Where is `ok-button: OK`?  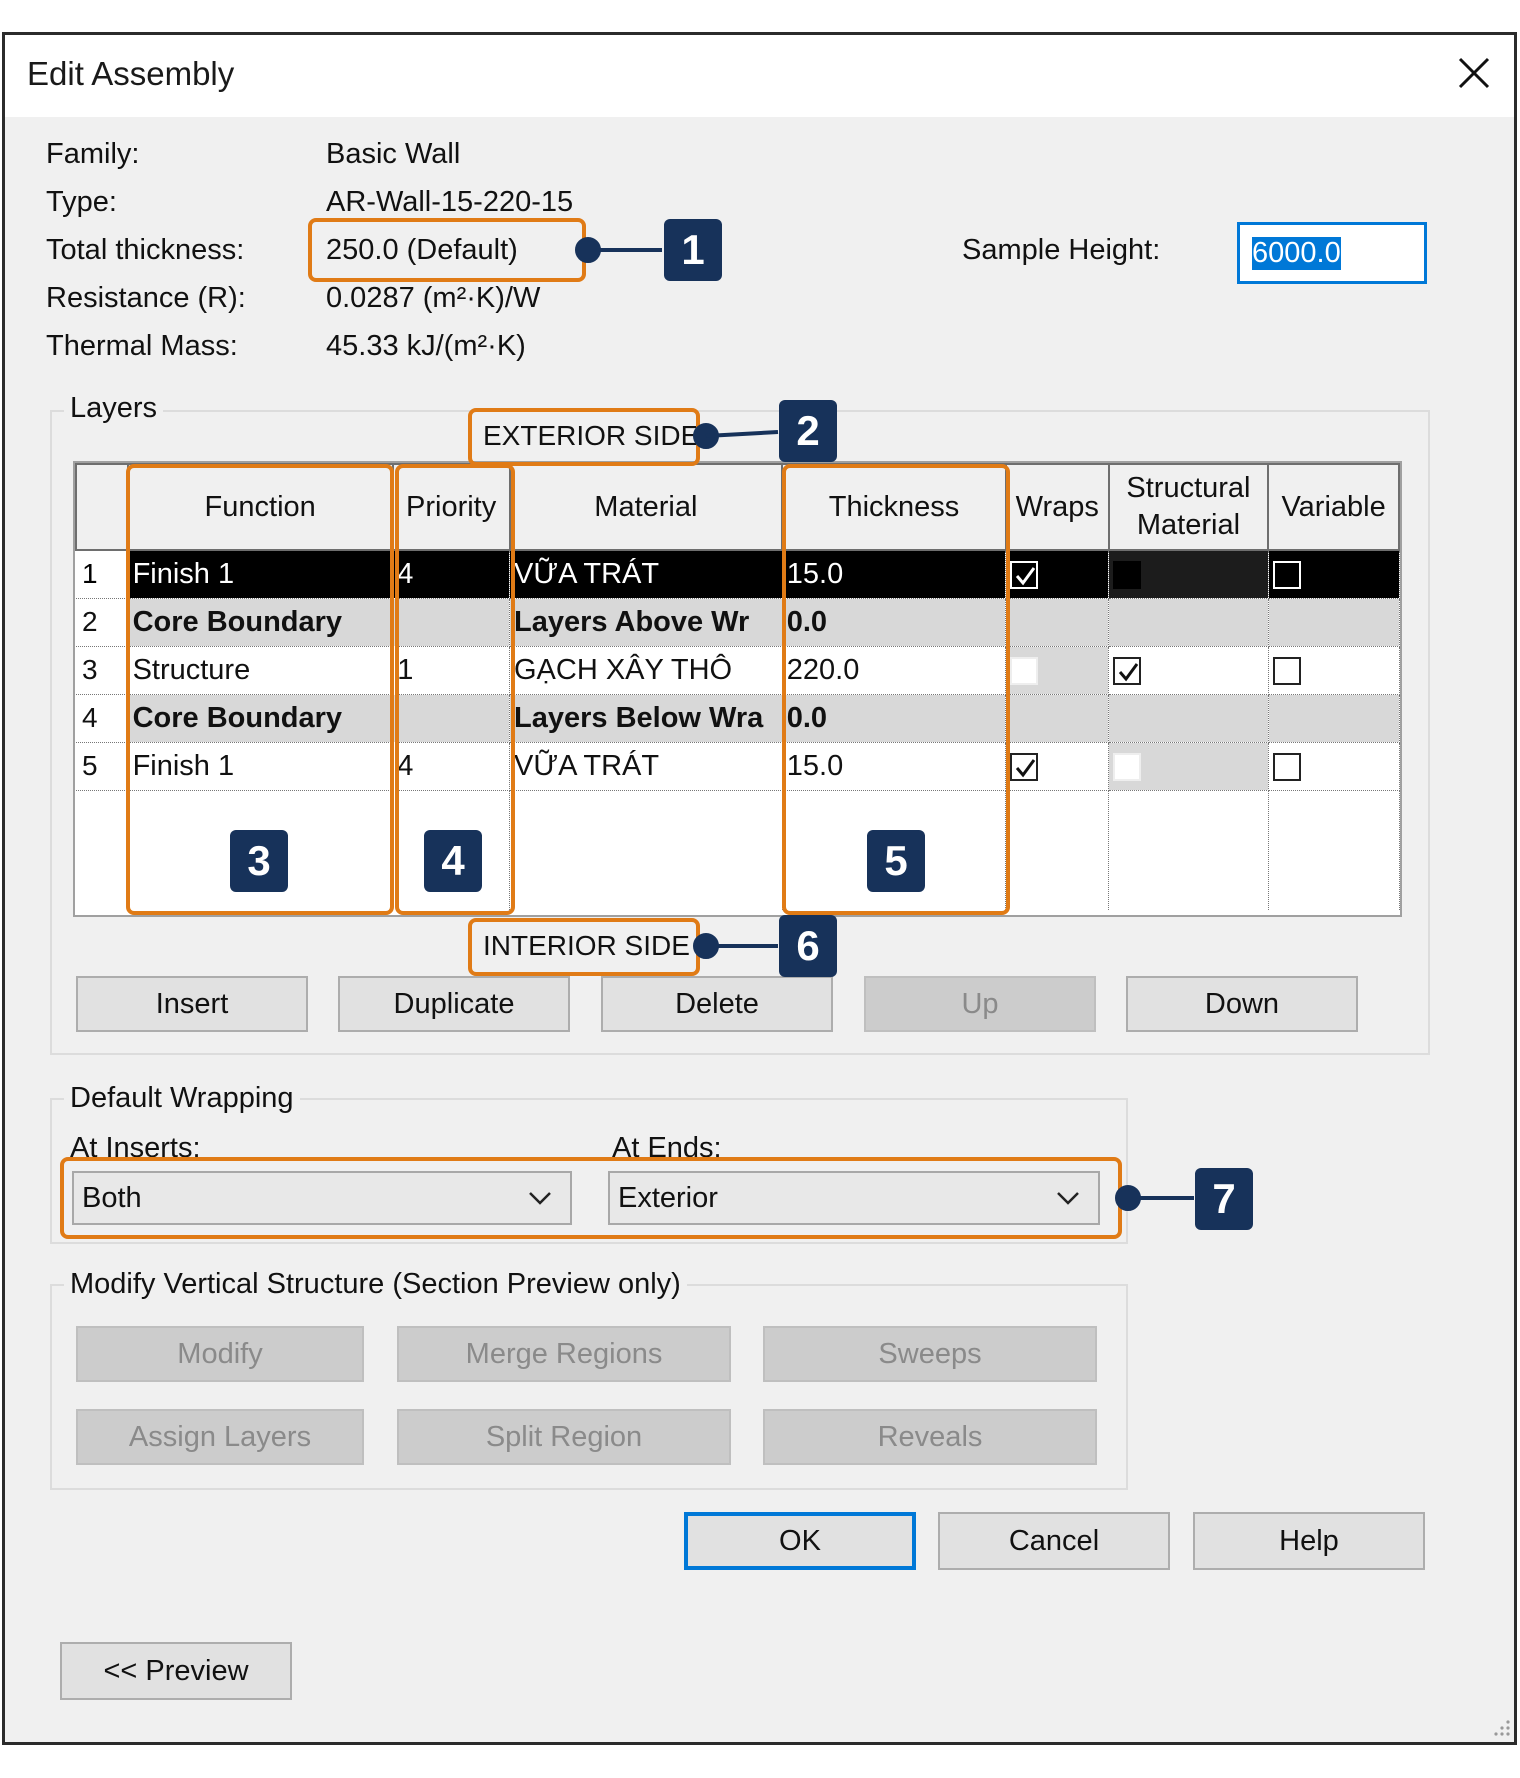
ok-button: OK is located at coordinates (800, 1541).